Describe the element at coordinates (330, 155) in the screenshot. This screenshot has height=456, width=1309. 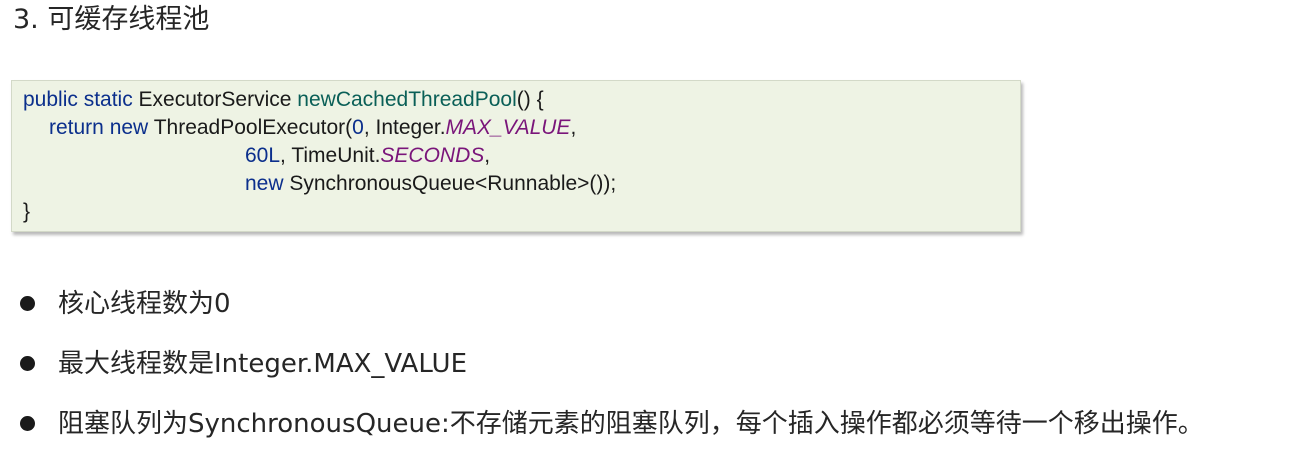
I see `code-text: , TimeUnit.` at that location.